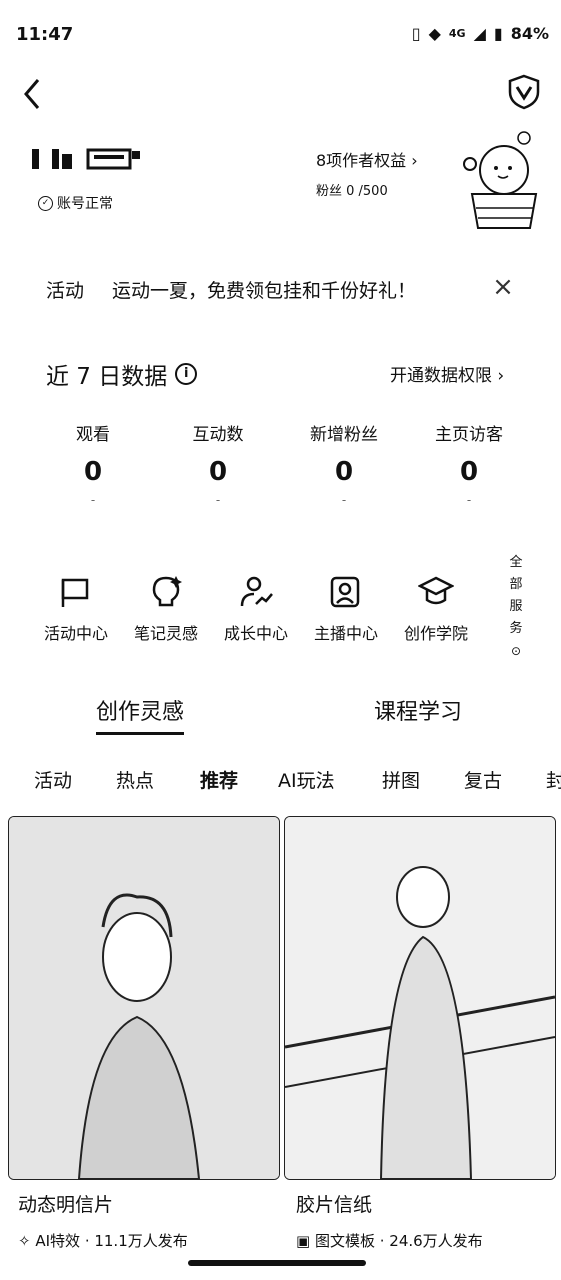 The height and width of the screenshot is (1280, 561). I want to click on card-title: 动态明信片, so click(66, 1205).